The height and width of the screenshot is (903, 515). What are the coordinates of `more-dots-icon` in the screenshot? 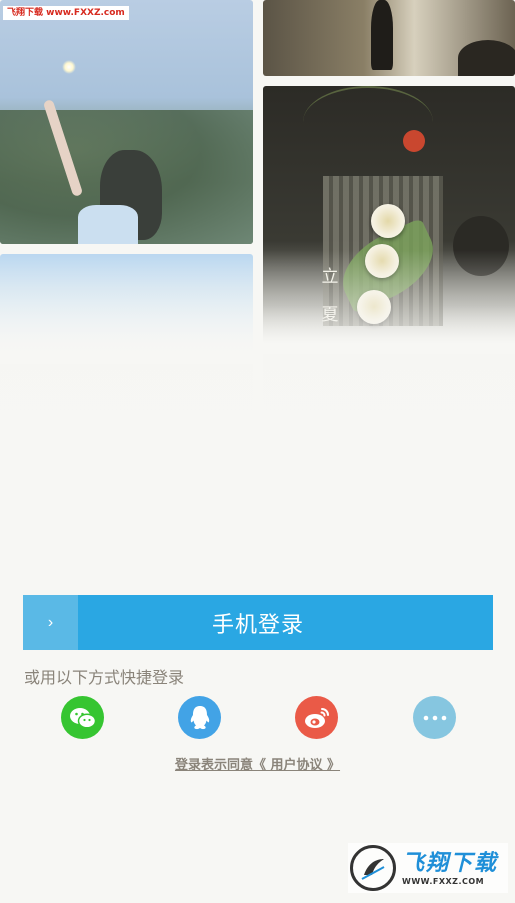 It's located at (434, 717).